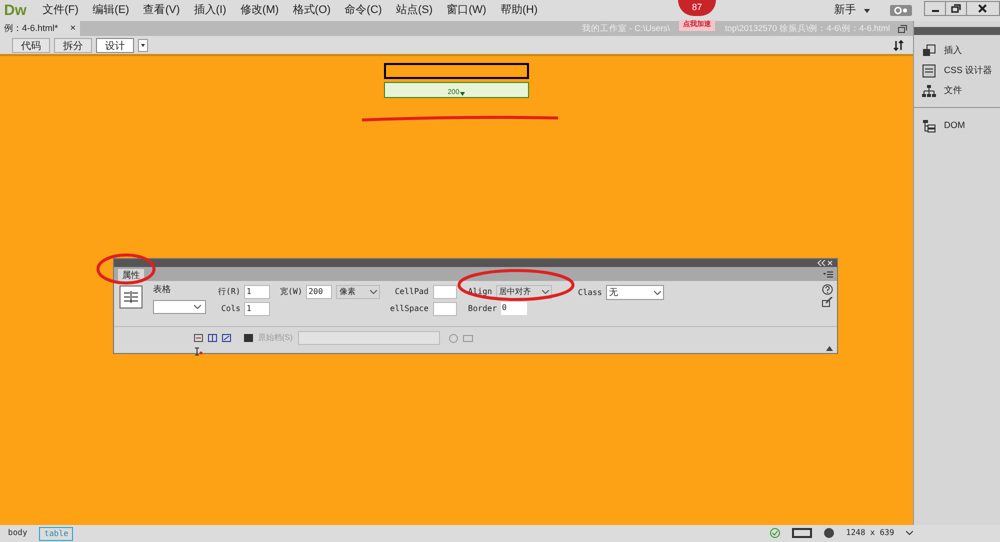 Image resolution: width=1000 pixels, height=542 pixels. Describe the element at coordinates (825, 263) in the screenshot. I see `collapse-icon` at that location.